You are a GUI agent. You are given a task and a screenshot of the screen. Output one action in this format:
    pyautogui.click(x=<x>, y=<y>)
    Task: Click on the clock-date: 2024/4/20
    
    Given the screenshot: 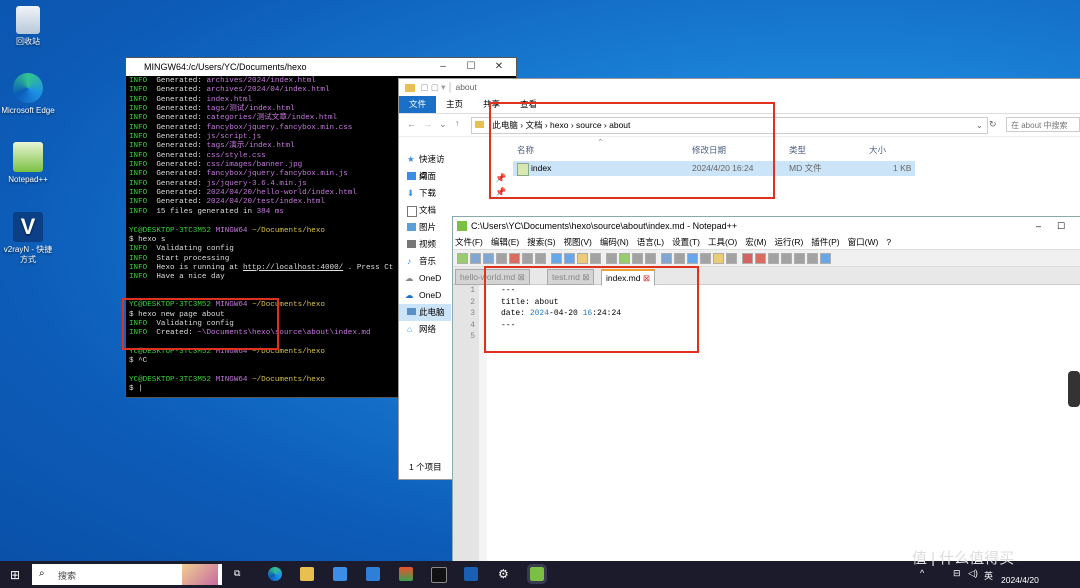 What is the action you would take?
    pyautogui.click(x=1020, y=580)
    